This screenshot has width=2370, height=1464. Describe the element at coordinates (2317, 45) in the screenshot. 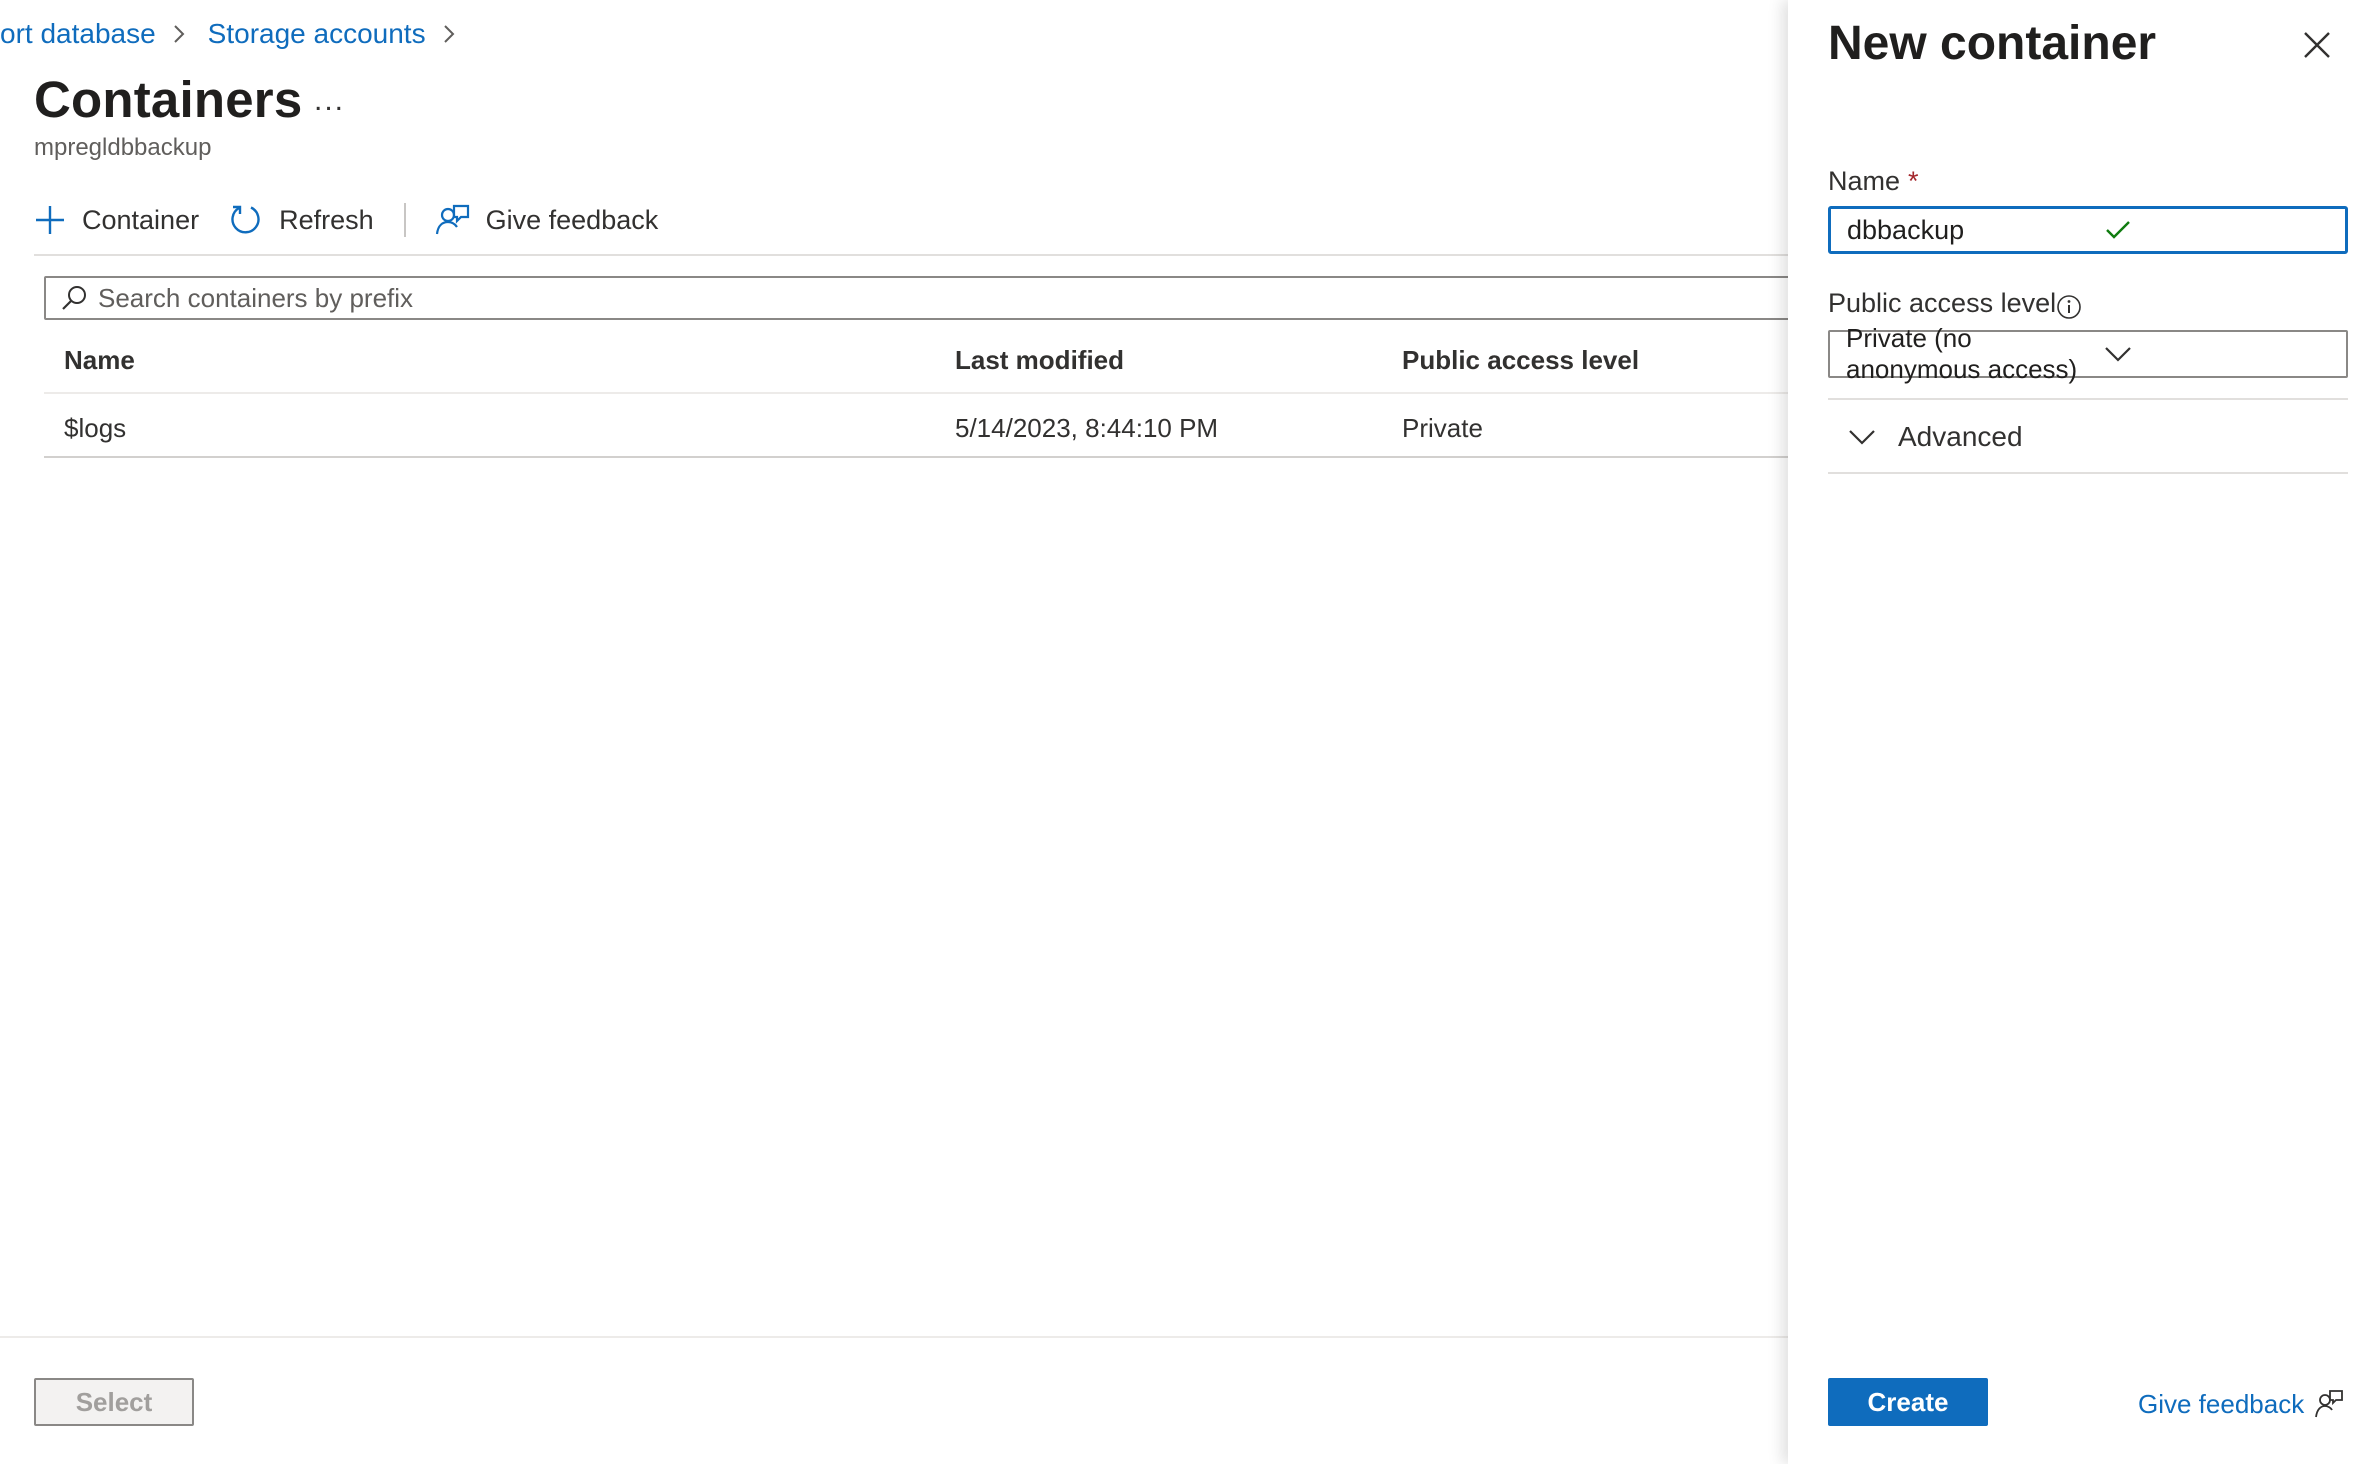

I see `close-icon` at that location.